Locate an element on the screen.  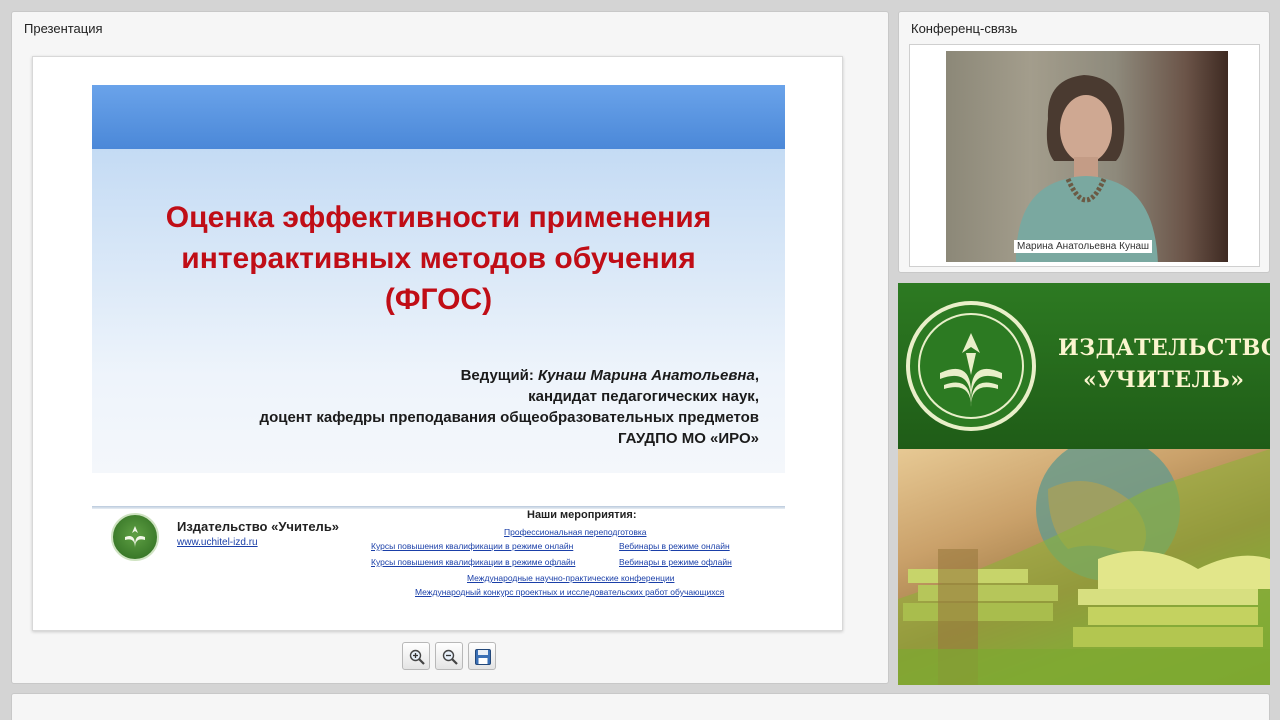
zoom-out-icon is located at coordinates (450, 657).